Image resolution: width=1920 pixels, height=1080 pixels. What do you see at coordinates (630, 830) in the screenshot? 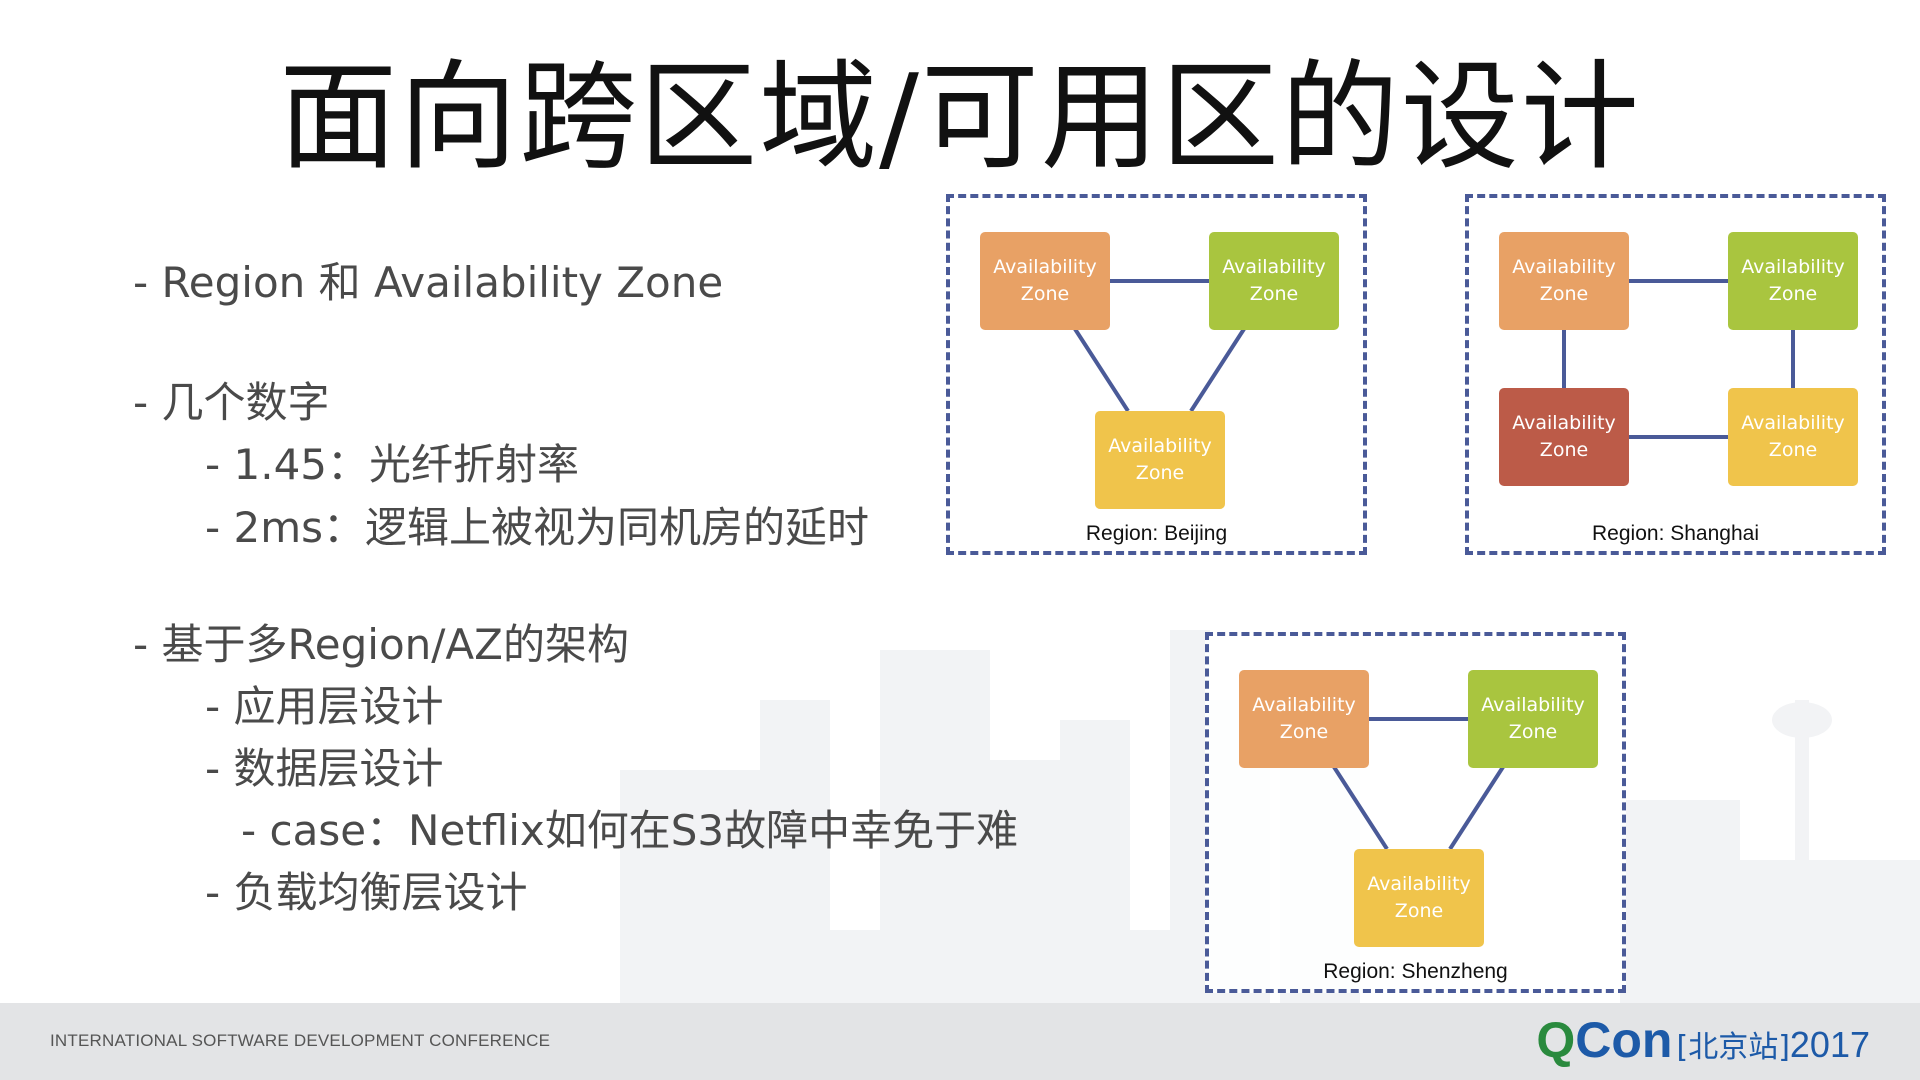
I see `bullet-netflix-case: - case：Netflix如何在S3故障中幸免于难` at bounding box center [630, 830].